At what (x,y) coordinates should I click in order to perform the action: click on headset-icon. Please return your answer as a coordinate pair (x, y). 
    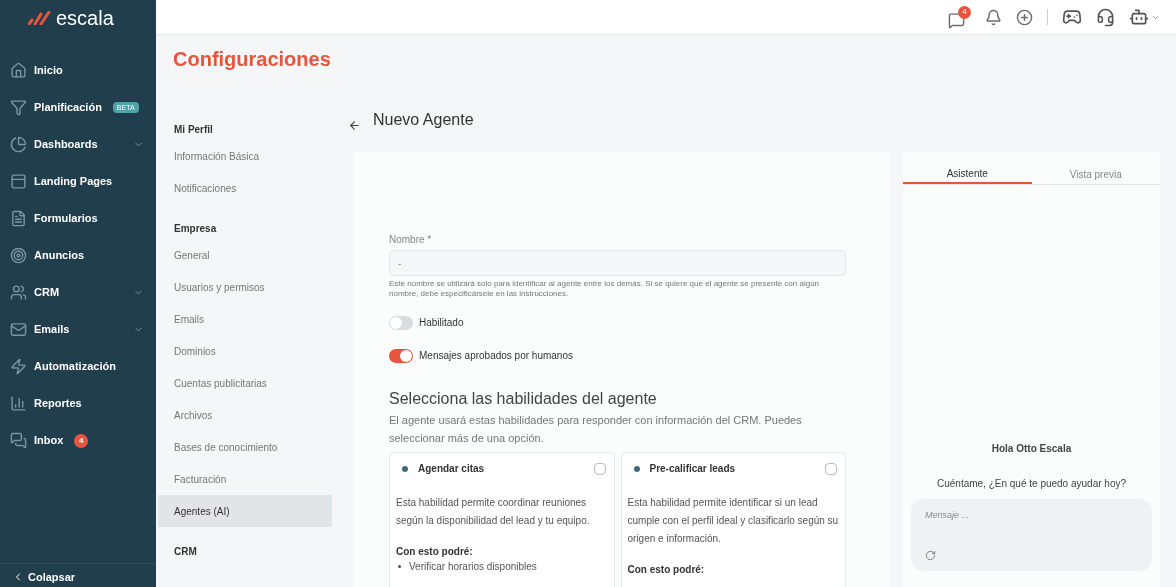
    Looking at the image, I should click on (1105, 17).